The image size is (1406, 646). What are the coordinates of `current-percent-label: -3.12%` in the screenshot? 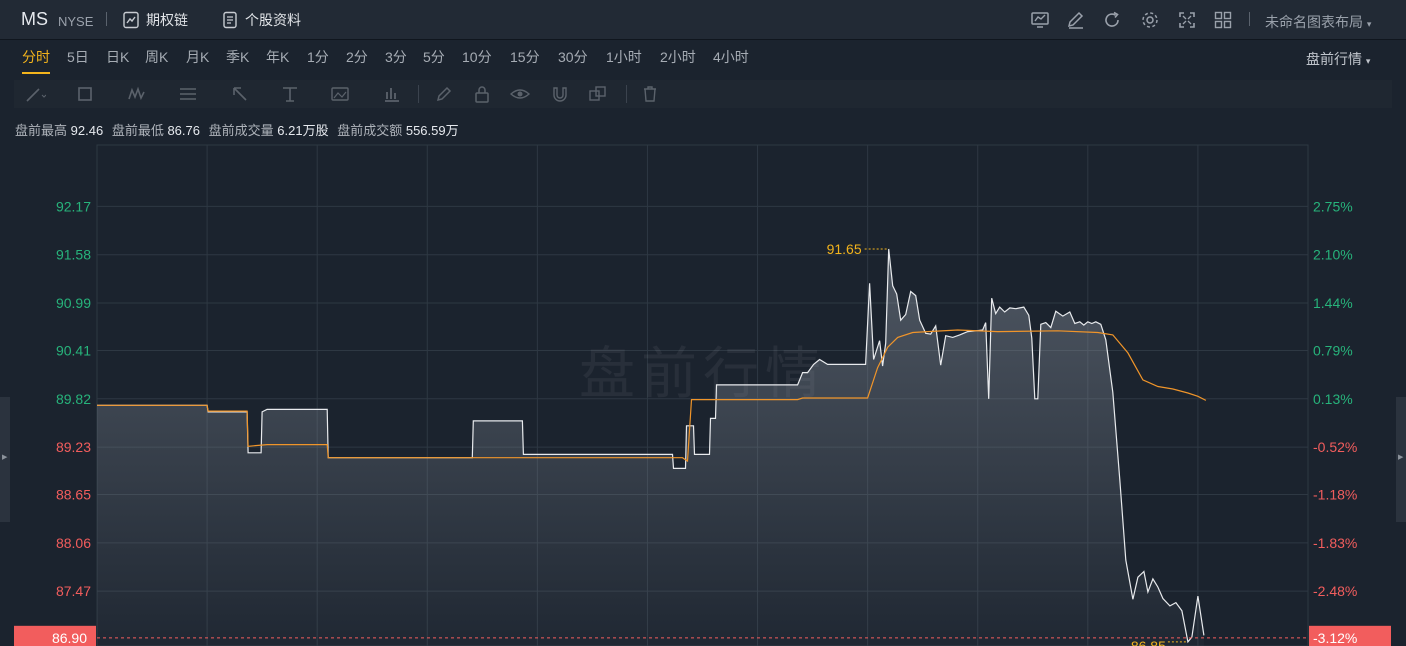 It's located at (1335, 638).